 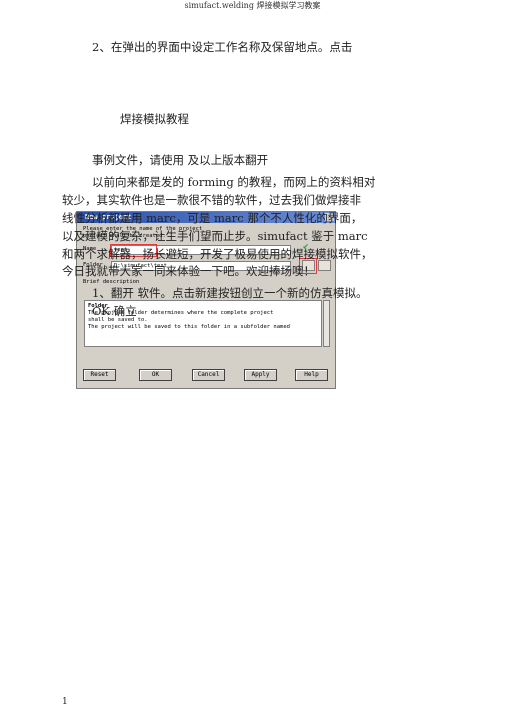 I want to click on reset-button: Reset, so click(x=99, y=375).